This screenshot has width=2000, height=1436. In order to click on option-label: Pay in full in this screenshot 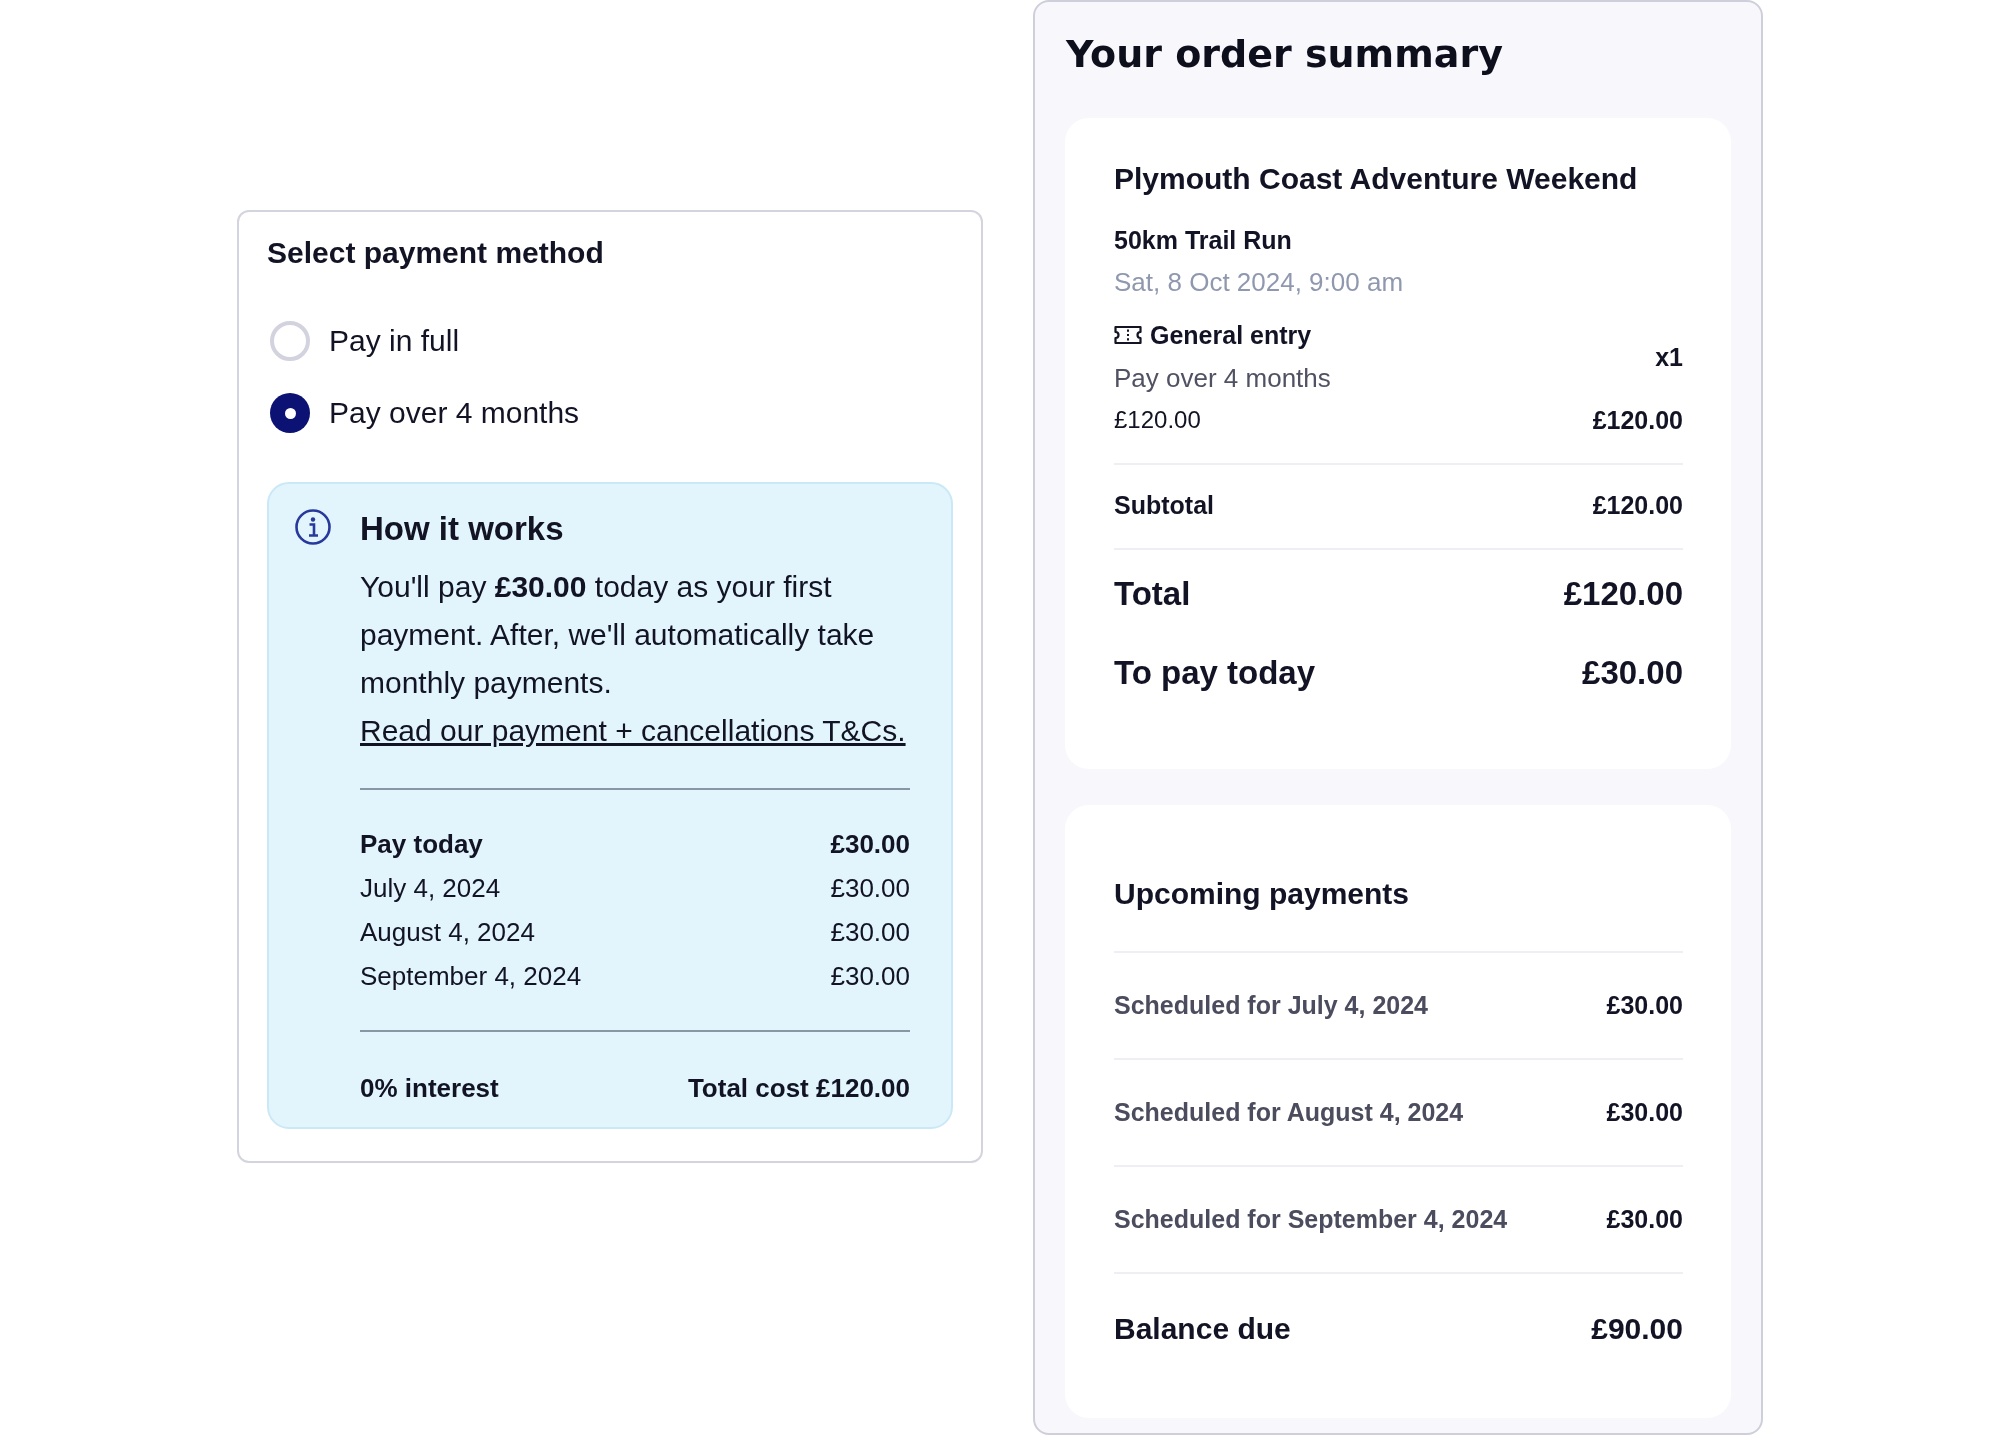, I will do `click(394, 341)`.